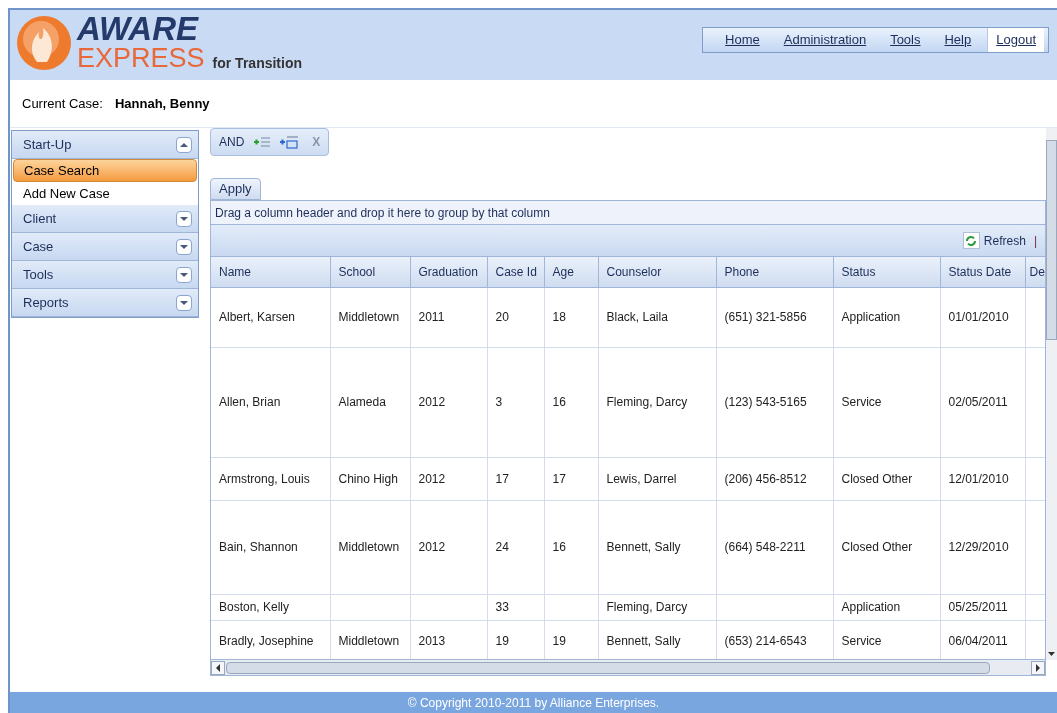 This screenshot has width=1057, height=713. I want to click on vertical-scrollbar, so click(1051, 394).